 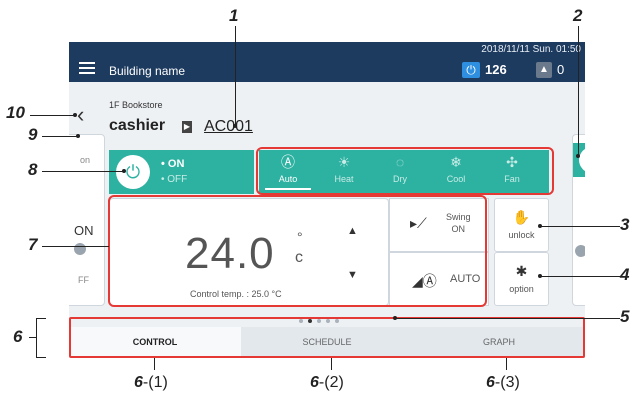 I want to click on callout-4: 4, so click(x=625, y=274).